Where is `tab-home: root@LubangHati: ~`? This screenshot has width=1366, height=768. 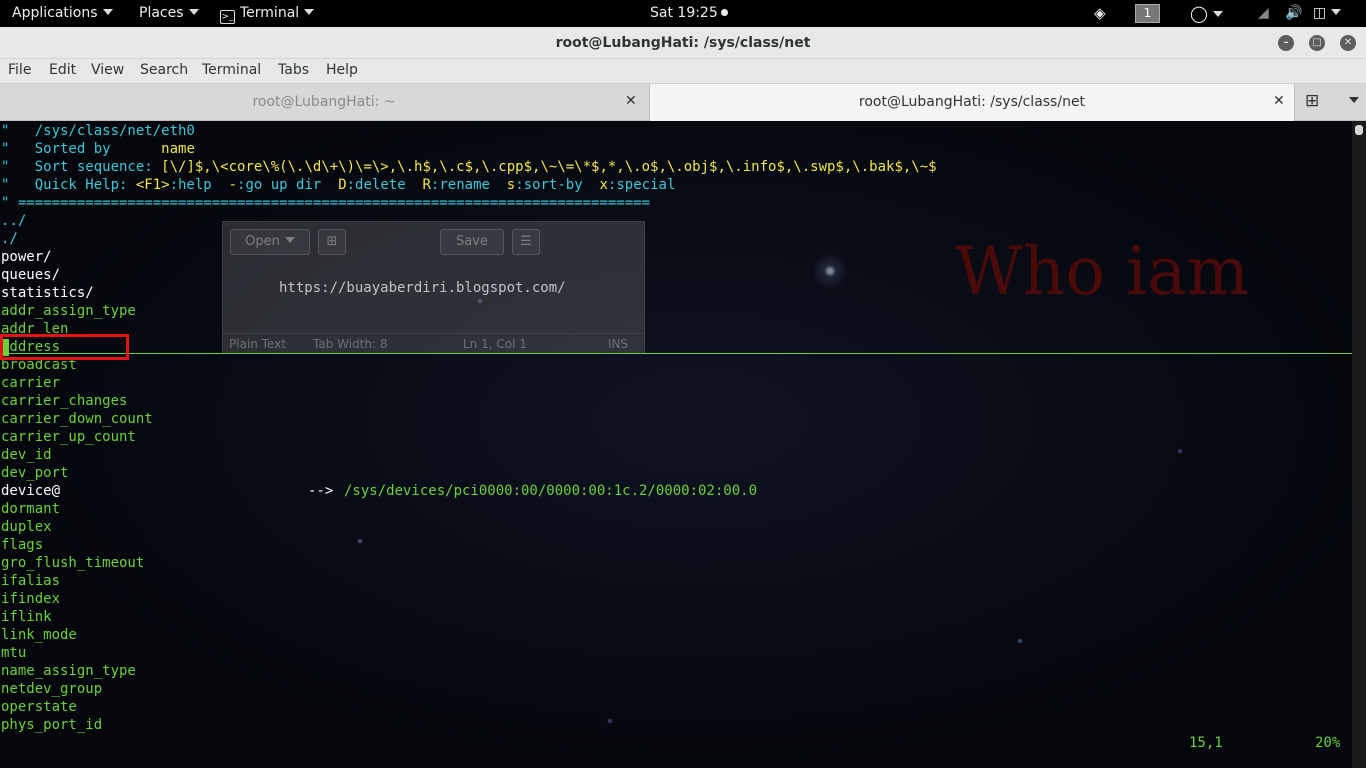 tab-home: root@LubangHati: ~ is located at coordinates (324, 102).